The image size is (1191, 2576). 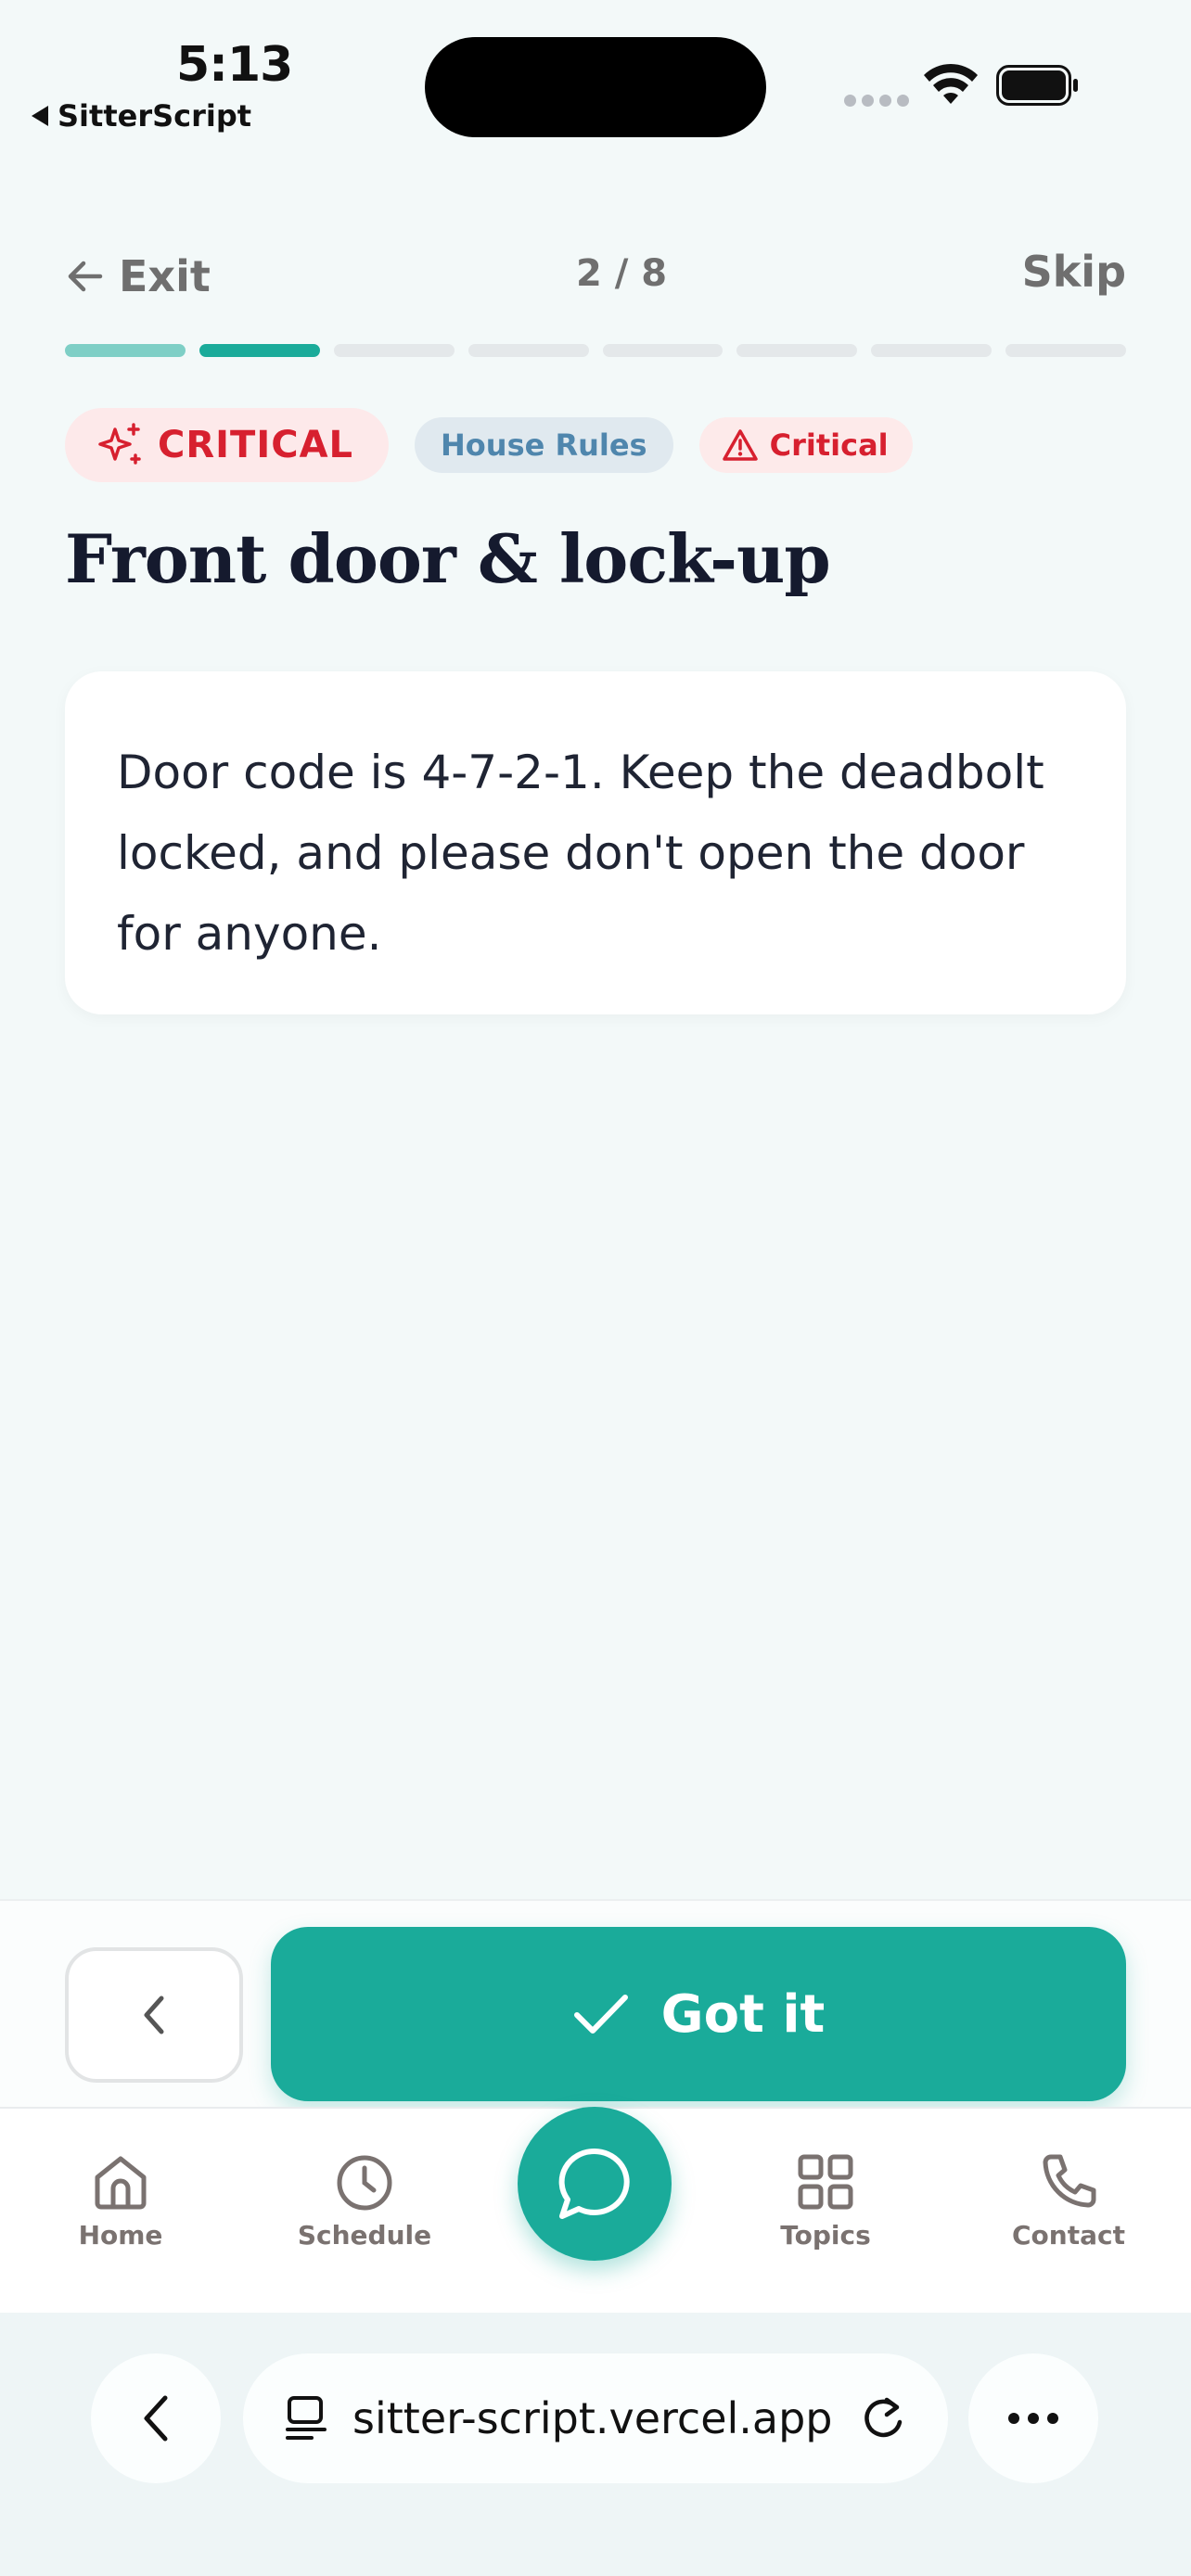 I want to click on warning-triangle-icon, so click(x=740, y=445).